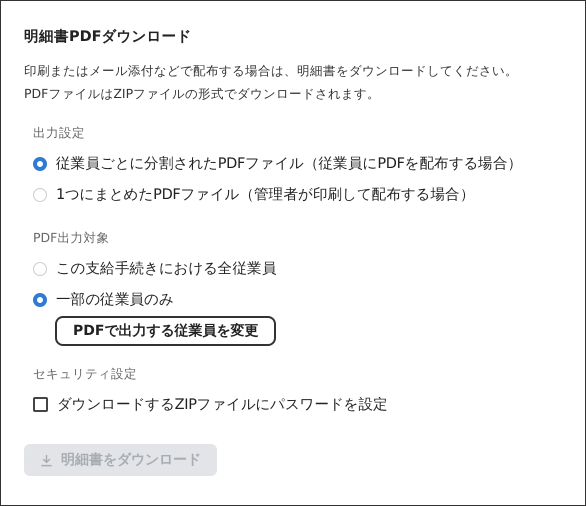  I want to click on option-label: この支給手続きにおける全従業員, so click(166, 268).